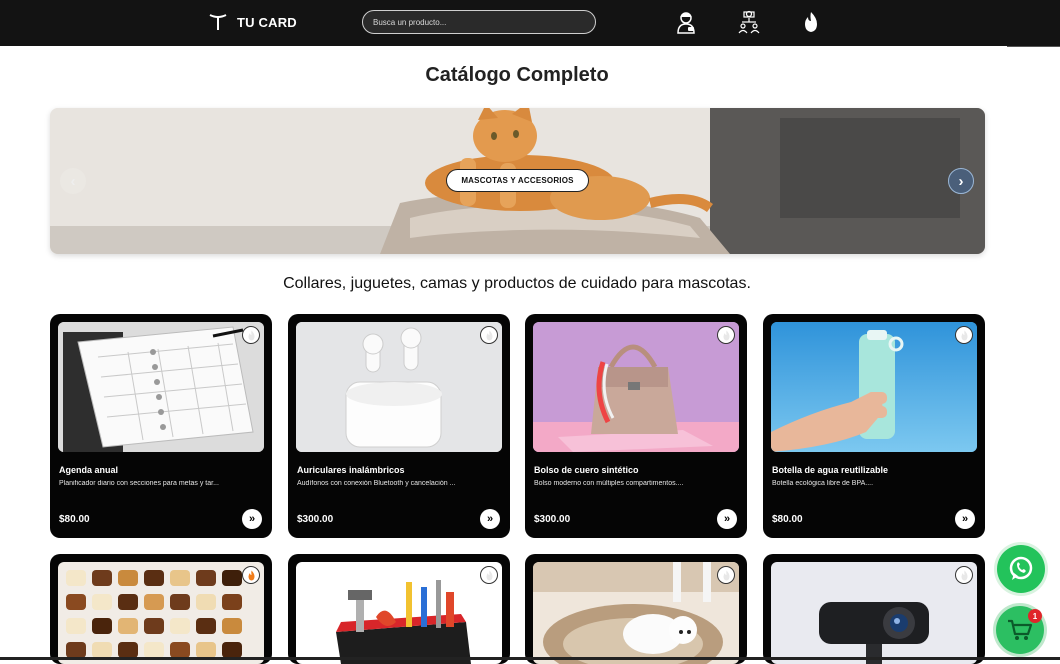 The height and width of the screenshot is (664, 1060). I want to click on whatsapp-icon, so click(1021, 568).